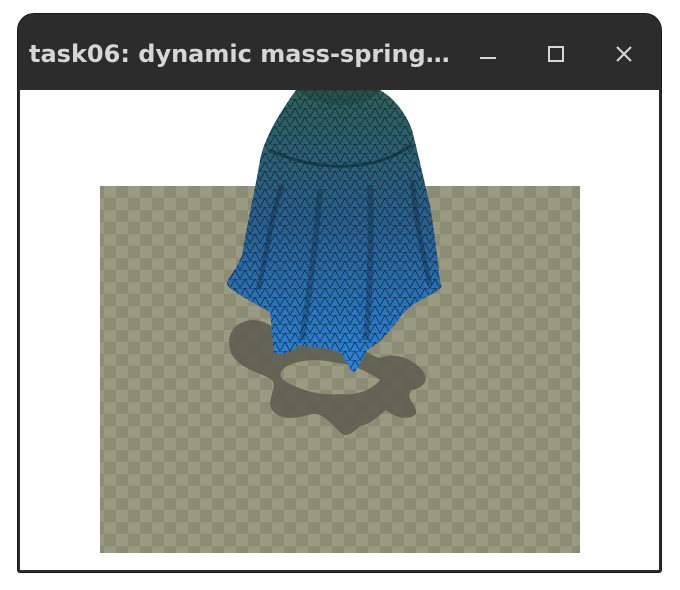  I want to click on minimize-button, so click(488, 54).